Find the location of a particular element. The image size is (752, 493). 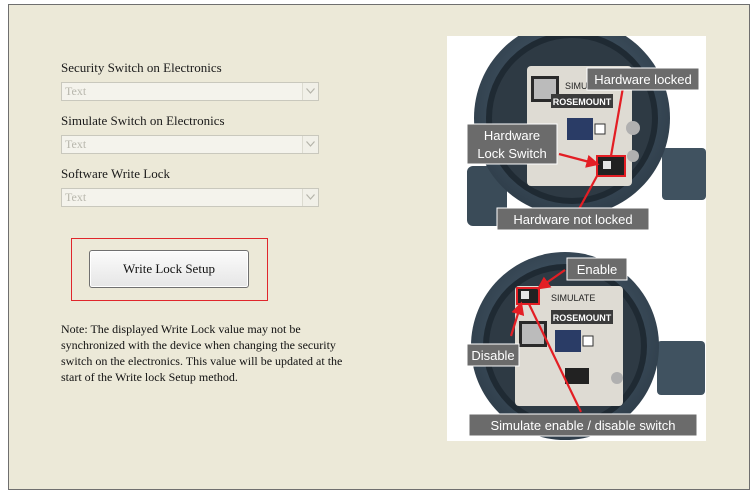

callout-simulate-switch: Simulate enable / disable switch is located at coordinates (583, 425).